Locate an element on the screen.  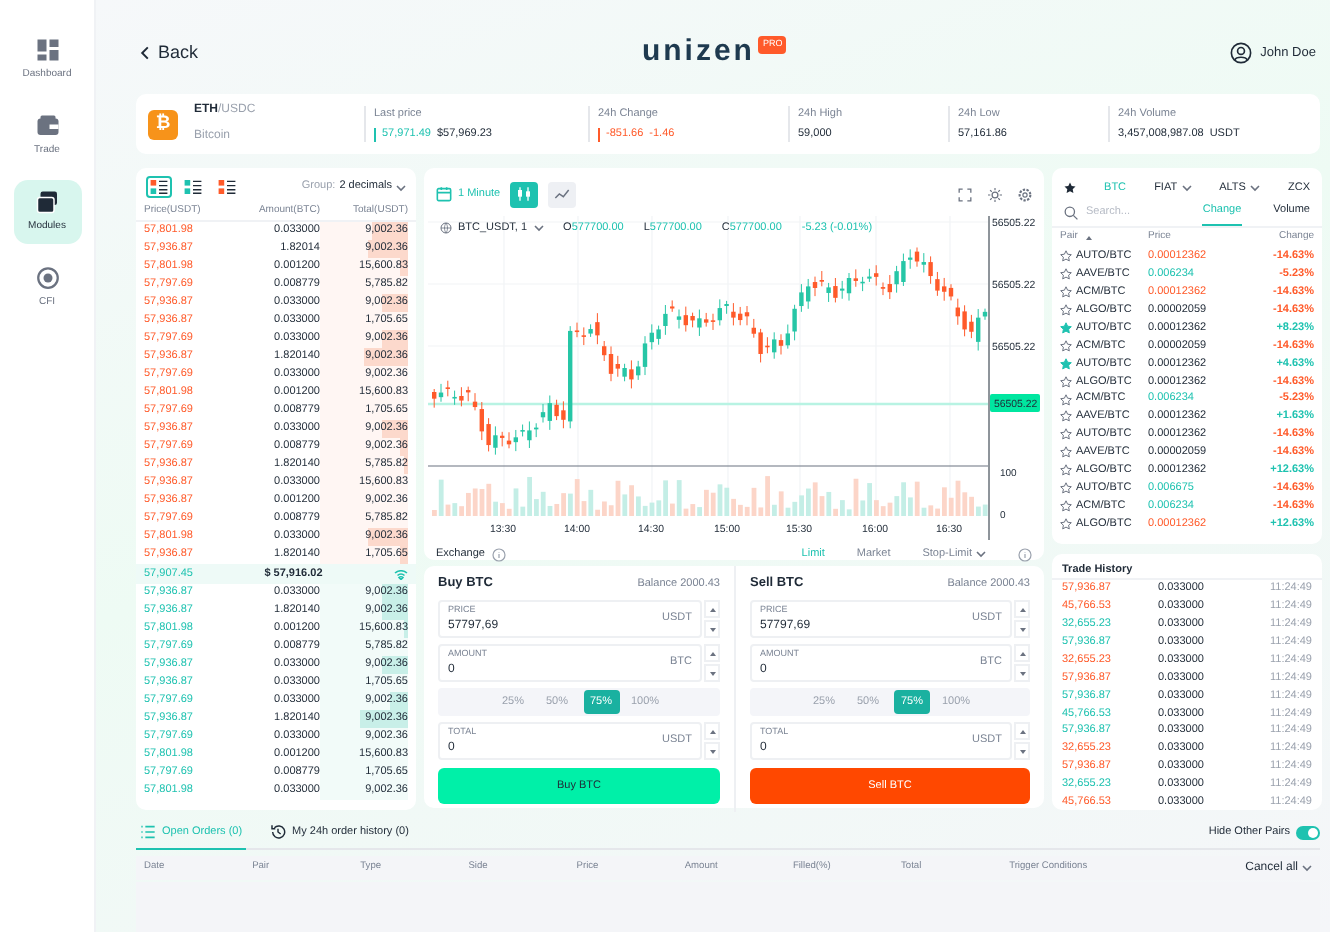
logo-text: unizen is located at coordinates (698, 52).